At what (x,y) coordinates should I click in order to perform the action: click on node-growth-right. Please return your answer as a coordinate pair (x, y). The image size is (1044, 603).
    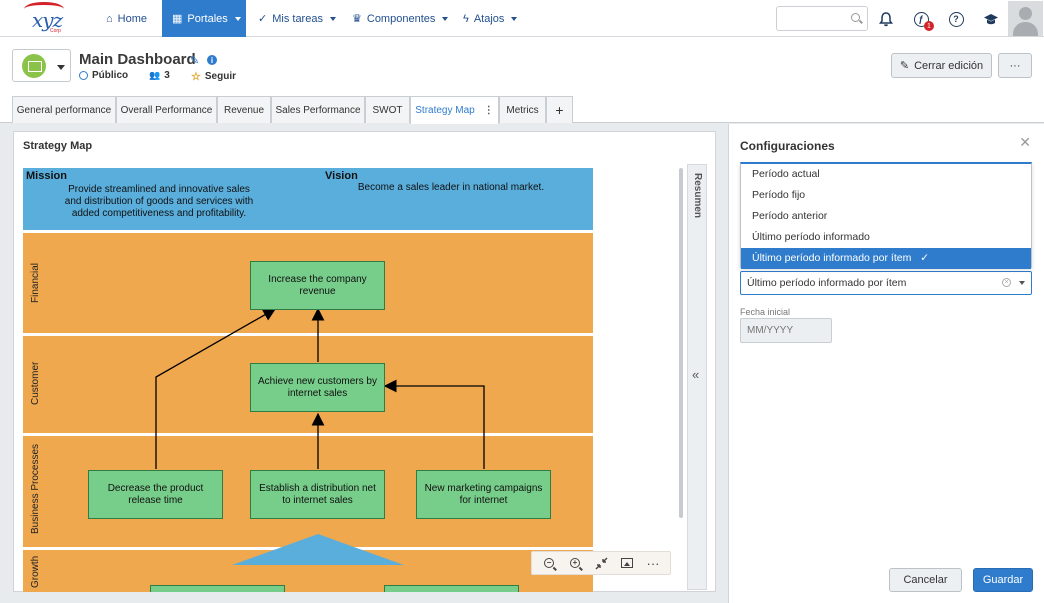
    Looking at the image, I should click on (451, 588).